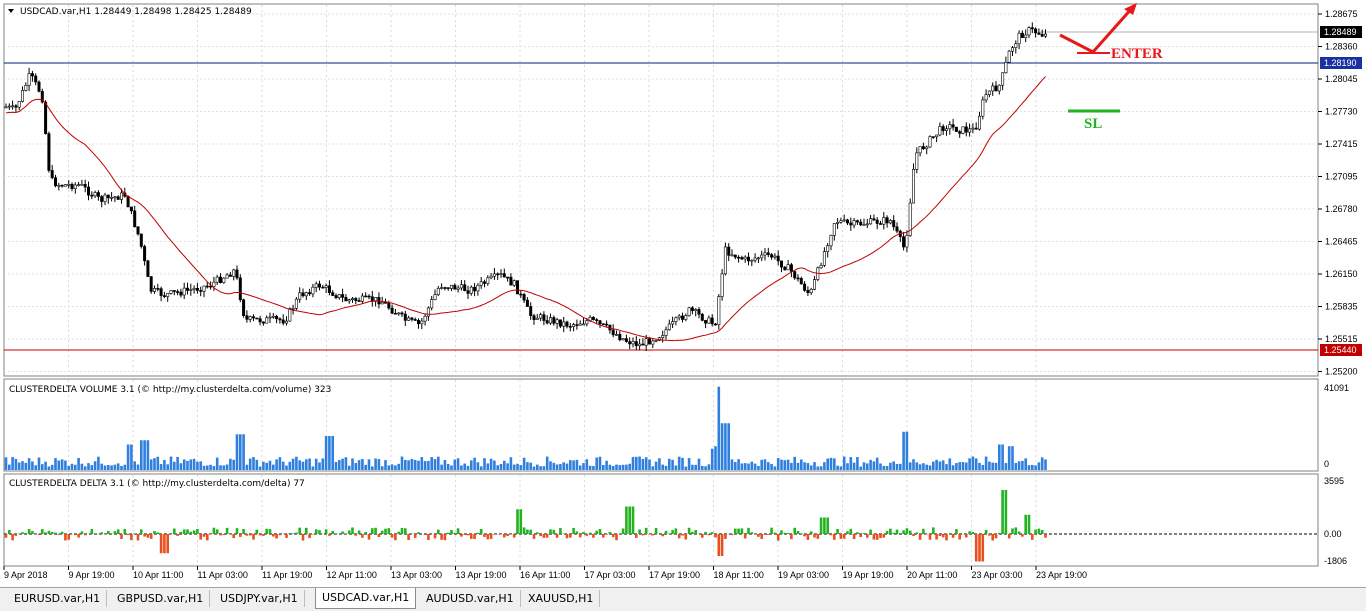 Image resolution: width=1366 pixels, height=611 pixels. What do you see at coordinates (561, 598) in the screenshot?
I see `tab-xauusd: XAUUSD,H1` at bounding box center [561, 598].